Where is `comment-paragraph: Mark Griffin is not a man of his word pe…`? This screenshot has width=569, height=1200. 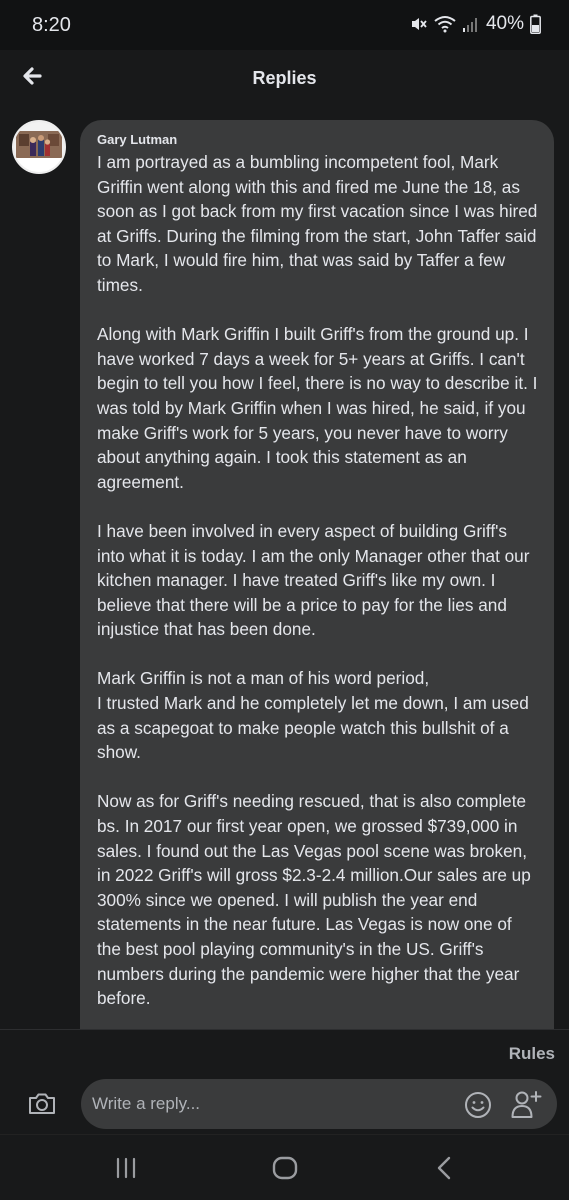
comment-paragraph: Mark Griffin is not a man of his word pe… is located at coordinates (313, 715).